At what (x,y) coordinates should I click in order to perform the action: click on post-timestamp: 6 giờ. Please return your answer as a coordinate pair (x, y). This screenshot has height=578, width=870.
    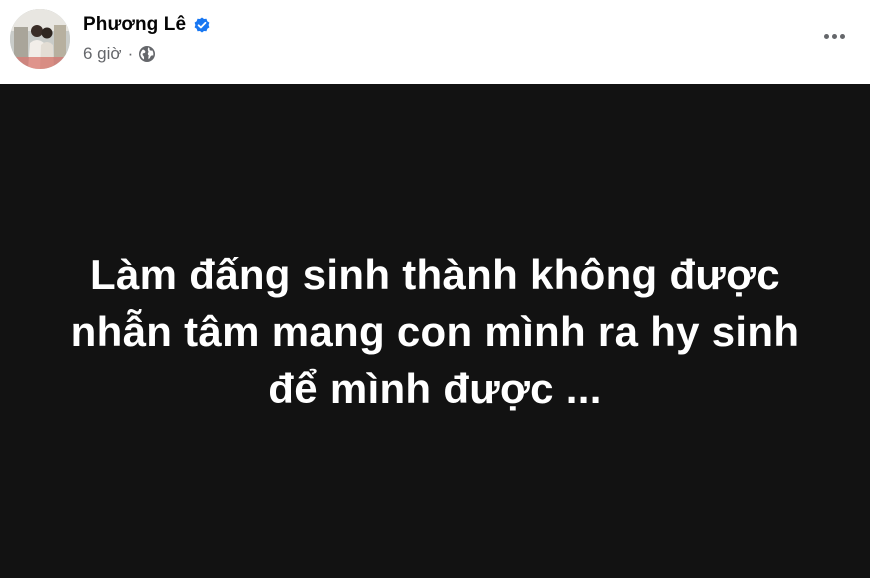
    Looking at the image, I should click on (102, 54).